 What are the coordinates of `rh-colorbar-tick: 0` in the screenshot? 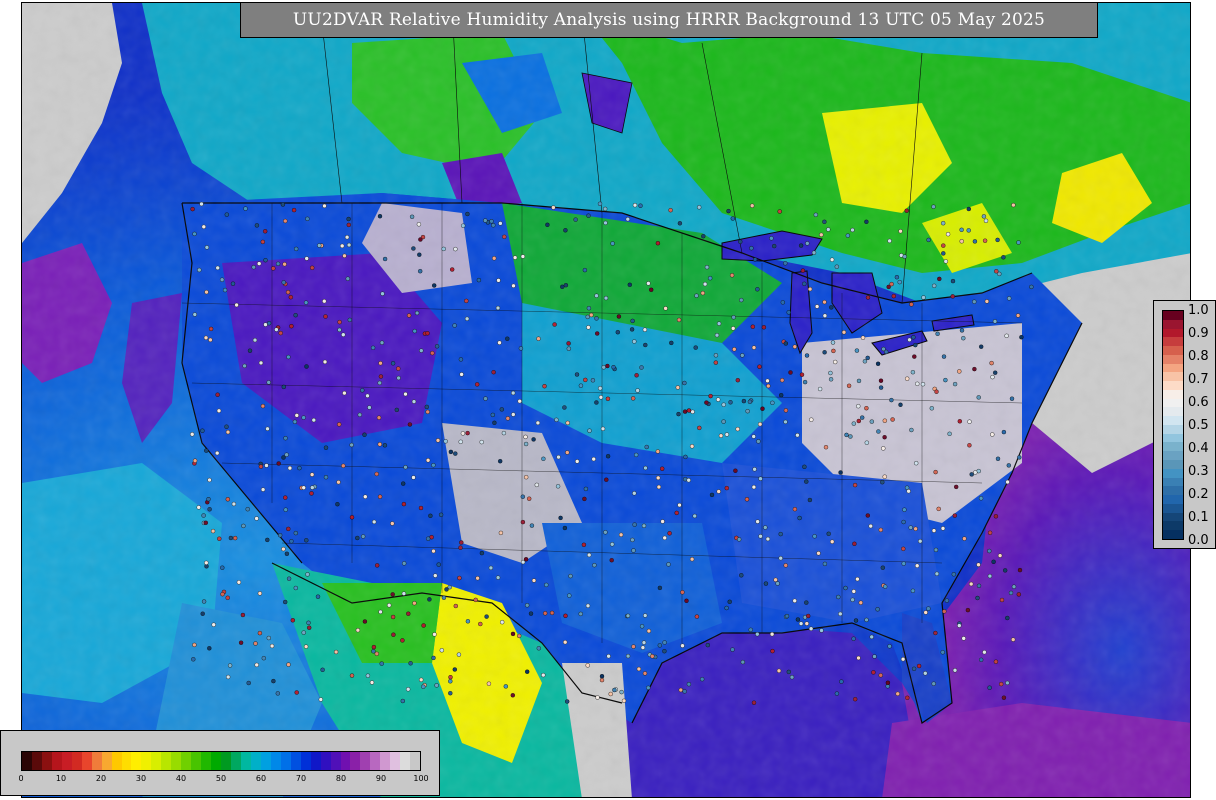 It's located at (21, 778).